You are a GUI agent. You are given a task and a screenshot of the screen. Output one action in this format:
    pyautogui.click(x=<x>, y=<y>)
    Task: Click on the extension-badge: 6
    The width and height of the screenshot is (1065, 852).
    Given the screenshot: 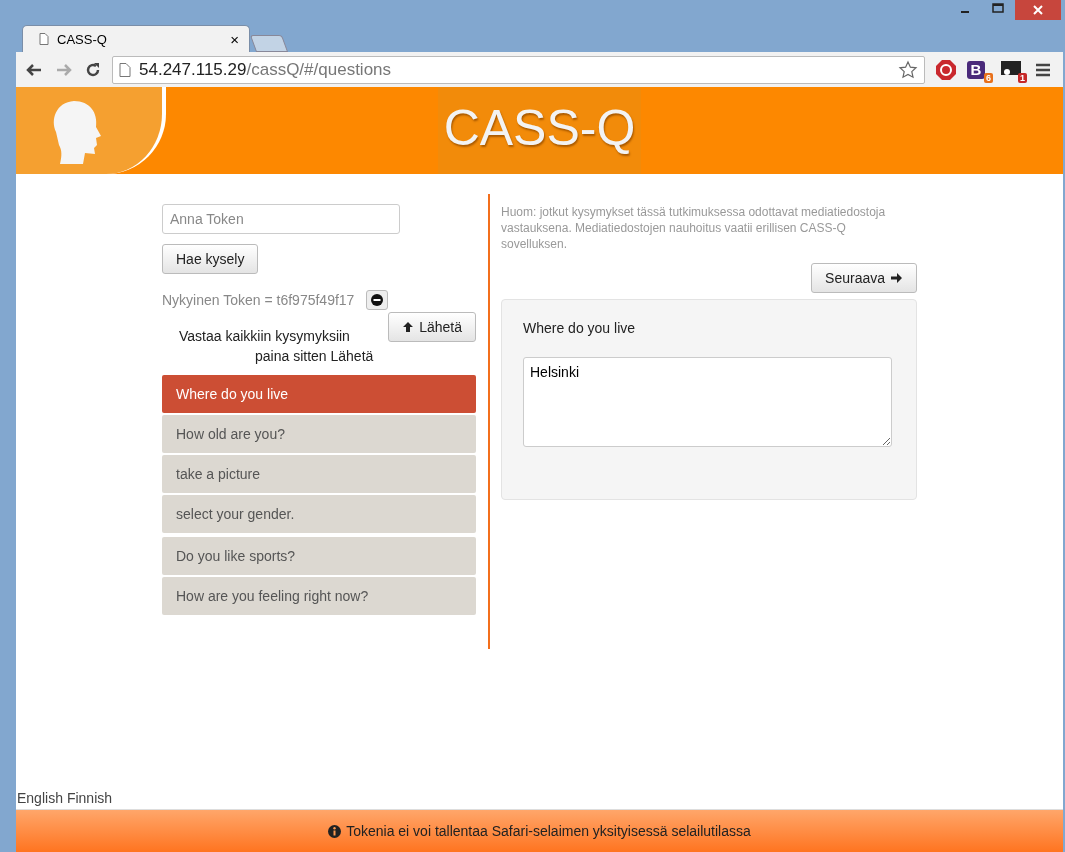 What is the action you would take?
    pyautogui.click(x=988, y=77)
    